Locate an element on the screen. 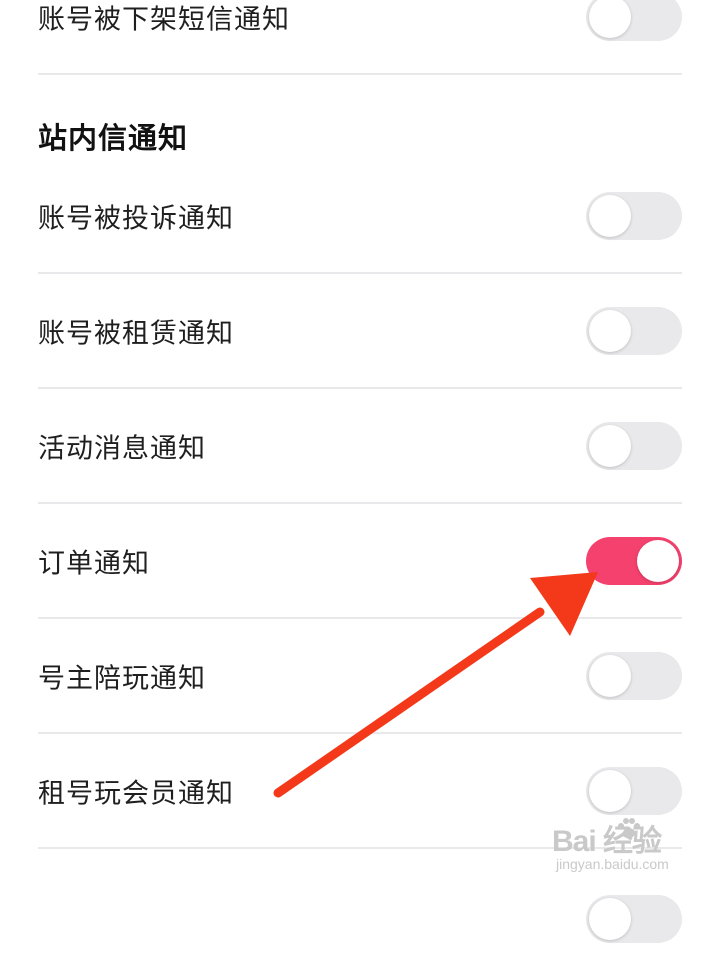 Image resolution: width=720 pixels, height=964 pixels. section-title-site-messages: 站内信通知 is located at coordinates (113, 138).